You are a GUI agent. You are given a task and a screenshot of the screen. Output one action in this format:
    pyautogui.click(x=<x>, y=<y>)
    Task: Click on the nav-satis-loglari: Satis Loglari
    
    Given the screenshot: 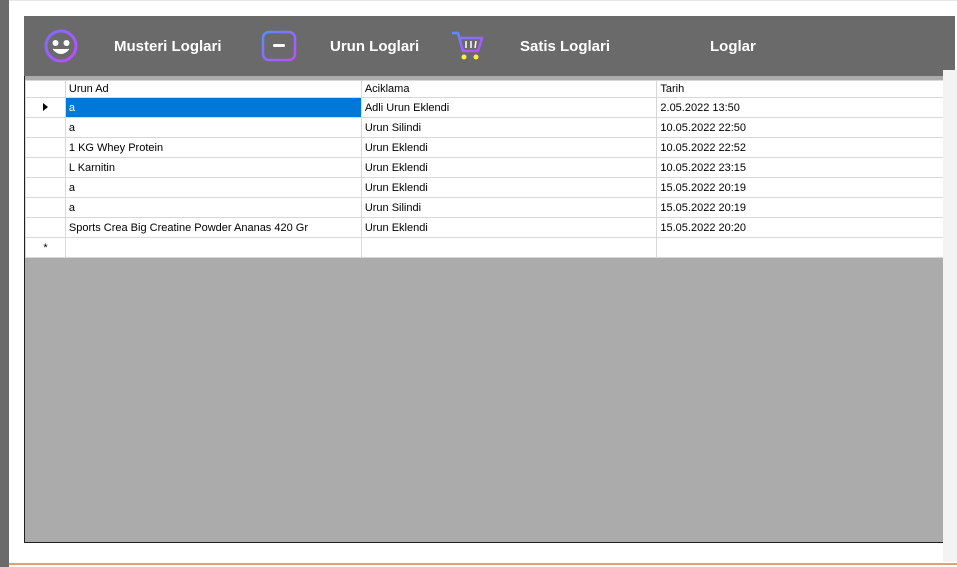 What is the action you would take?
    pyautogui.click(x=565, y=46)
    